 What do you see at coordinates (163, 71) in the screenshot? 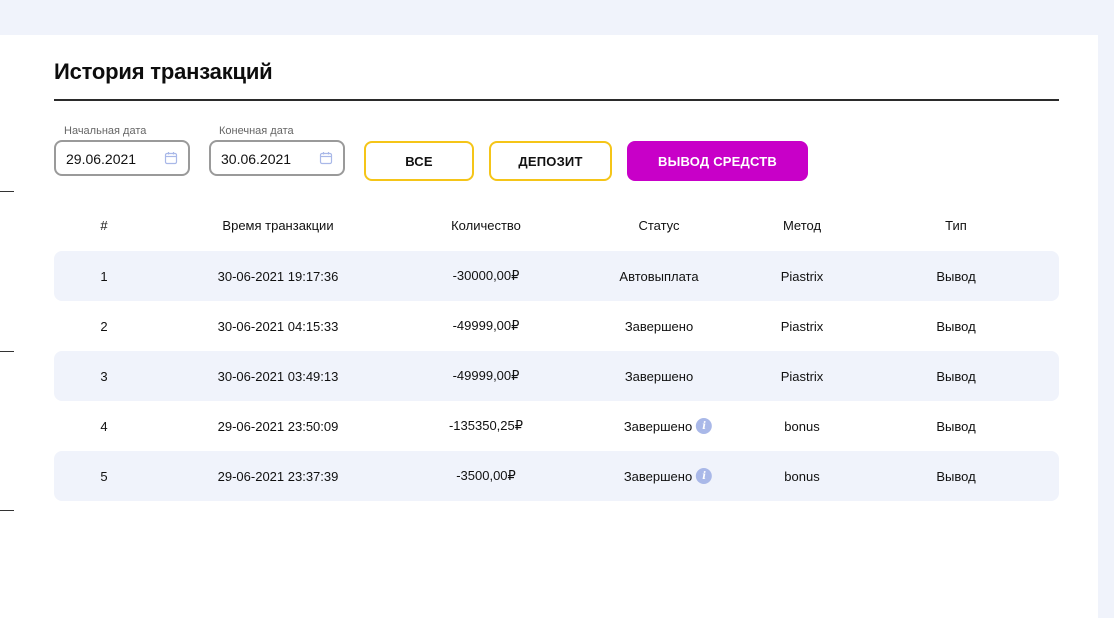
I see `page-title: История транзакций` at bounding box center [163, 71].